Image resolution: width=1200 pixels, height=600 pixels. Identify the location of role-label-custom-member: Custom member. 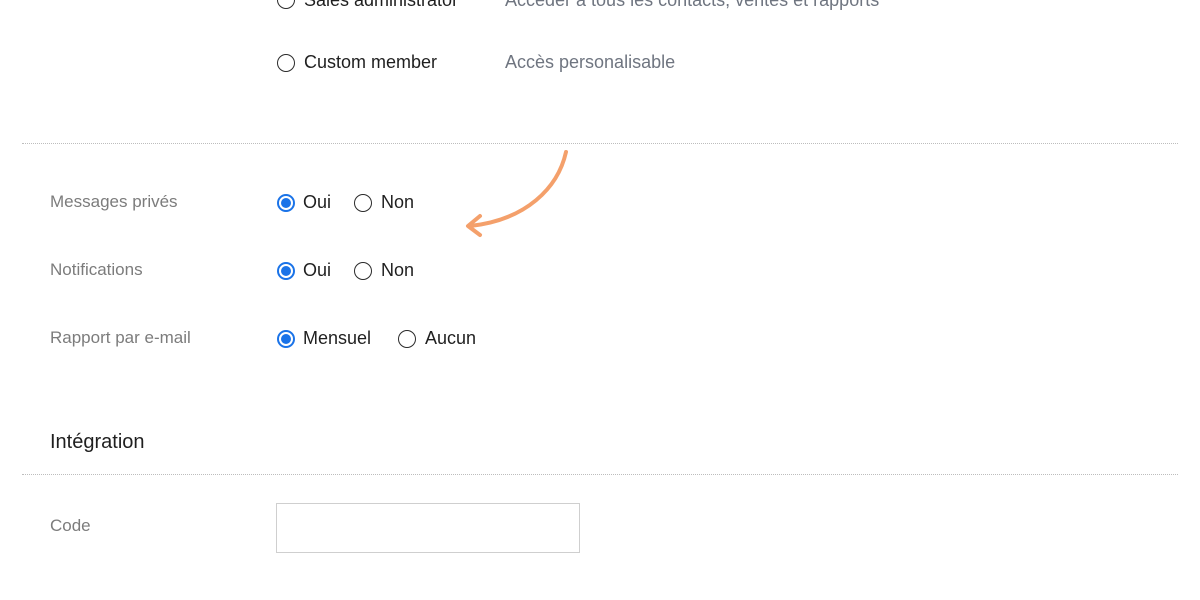
(371, 62).